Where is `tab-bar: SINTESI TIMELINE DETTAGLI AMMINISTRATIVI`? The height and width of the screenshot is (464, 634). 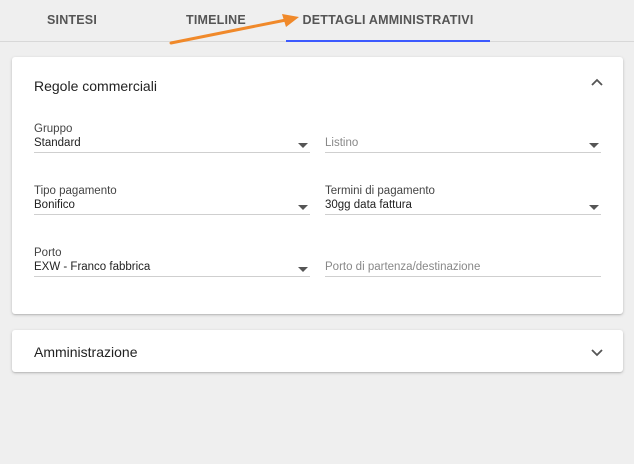
tab-bar: SINTESI TIMELINE DETTAGLI AMMINISTRATIVI is located at coordinates (317, 21).